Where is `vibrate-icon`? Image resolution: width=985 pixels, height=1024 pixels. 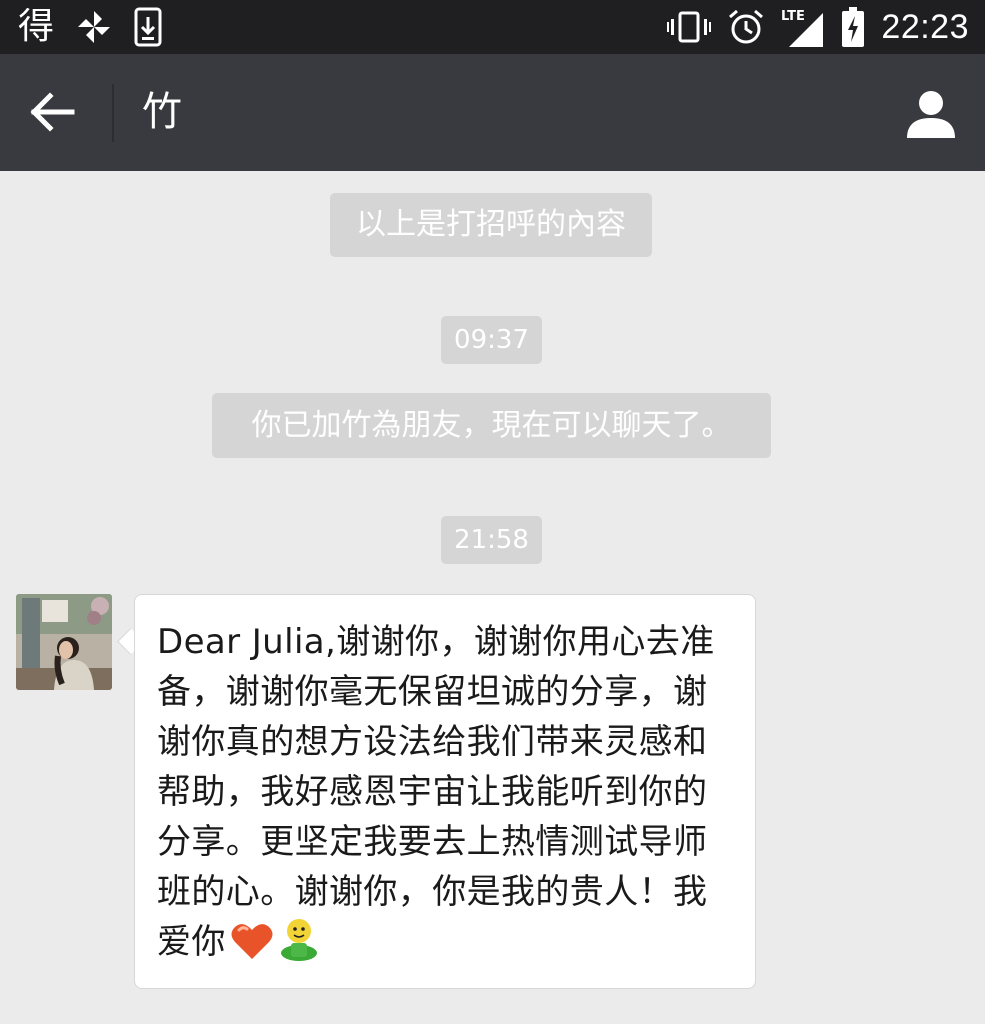
vibrate-icon is located at coordinates (689, 27).